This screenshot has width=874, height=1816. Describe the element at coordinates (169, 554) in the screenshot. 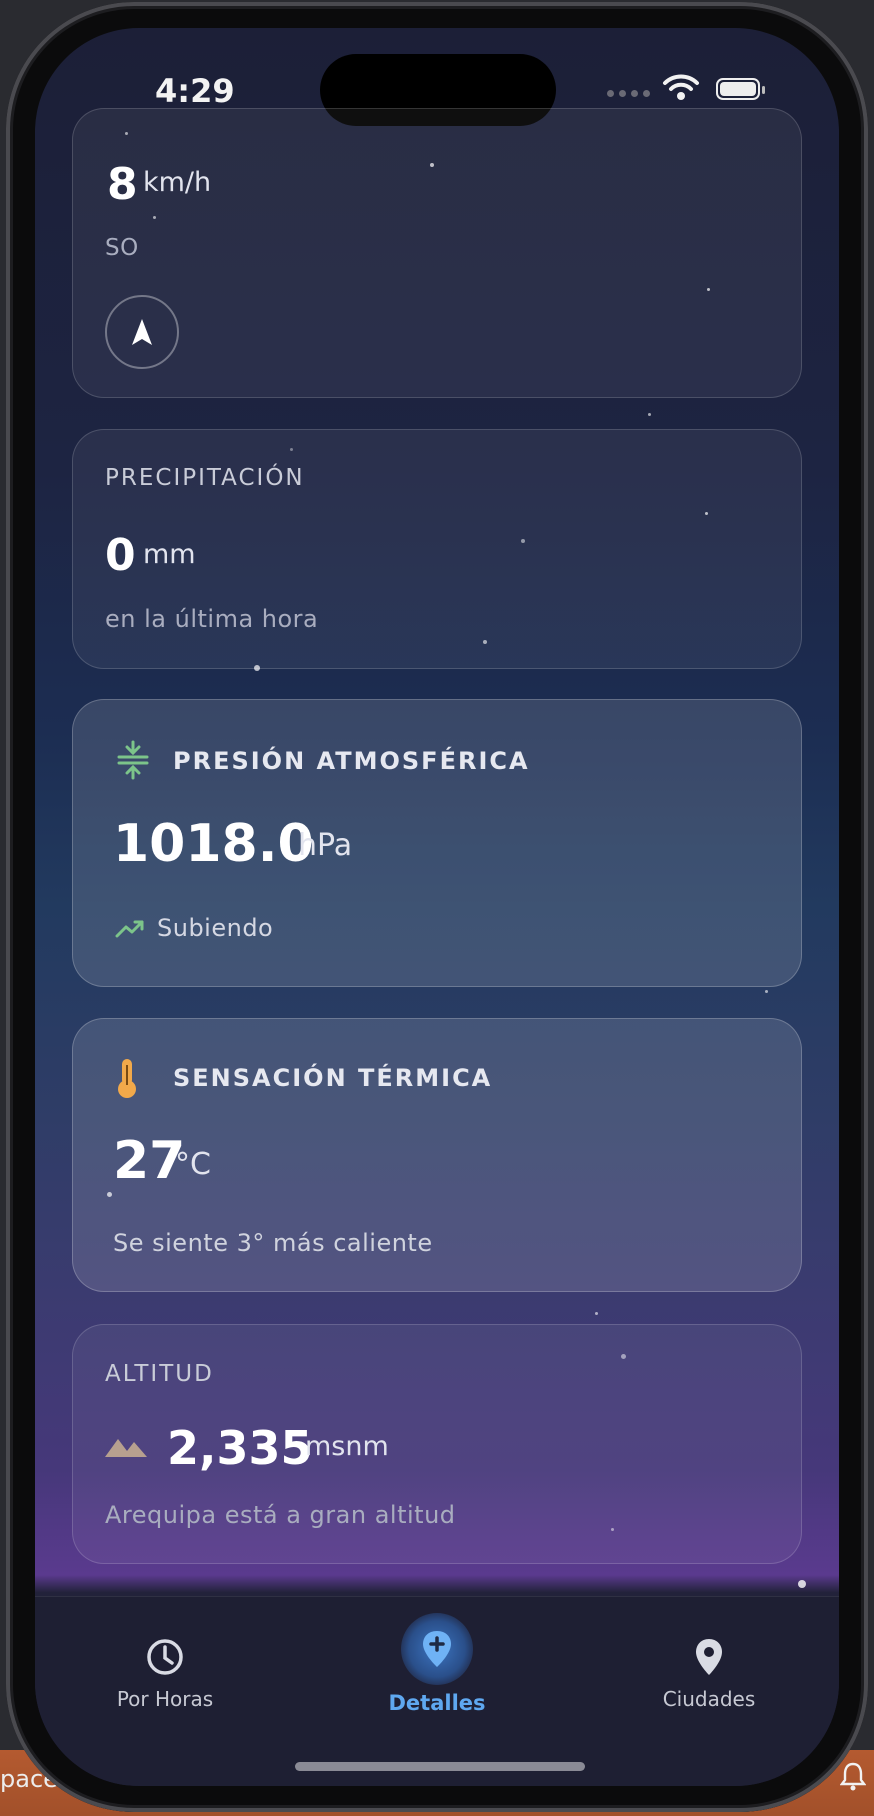

I see `precipitation-unit: mm` at that location.